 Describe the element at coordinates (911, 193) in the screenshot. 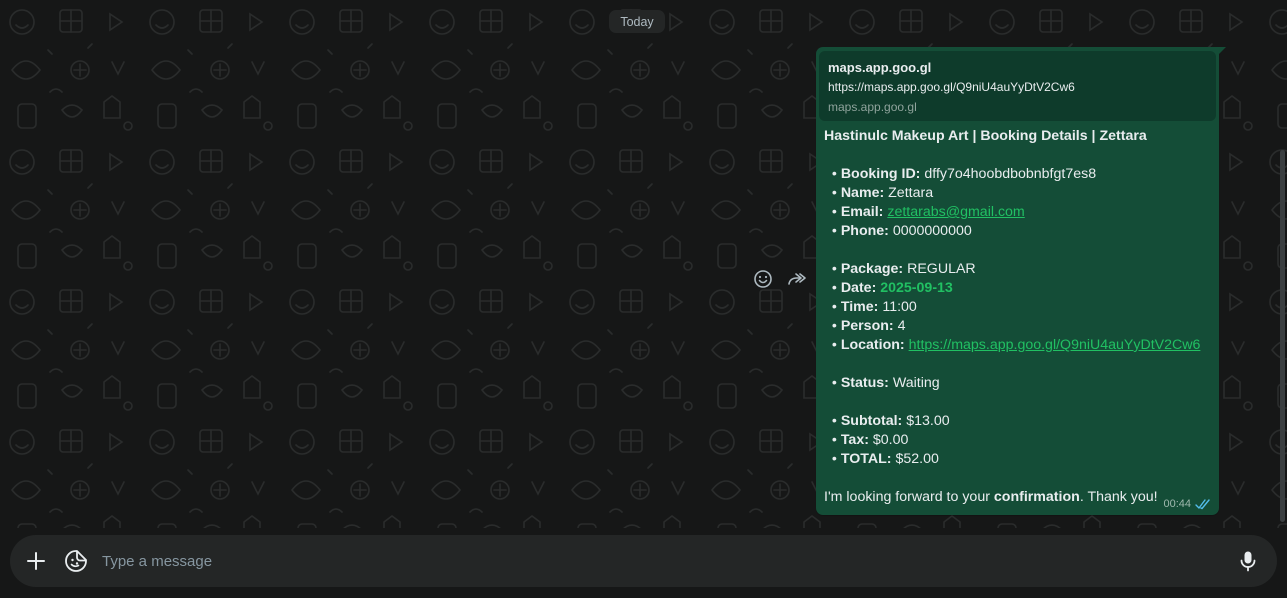

I see `name-value: Zettara` at that location.